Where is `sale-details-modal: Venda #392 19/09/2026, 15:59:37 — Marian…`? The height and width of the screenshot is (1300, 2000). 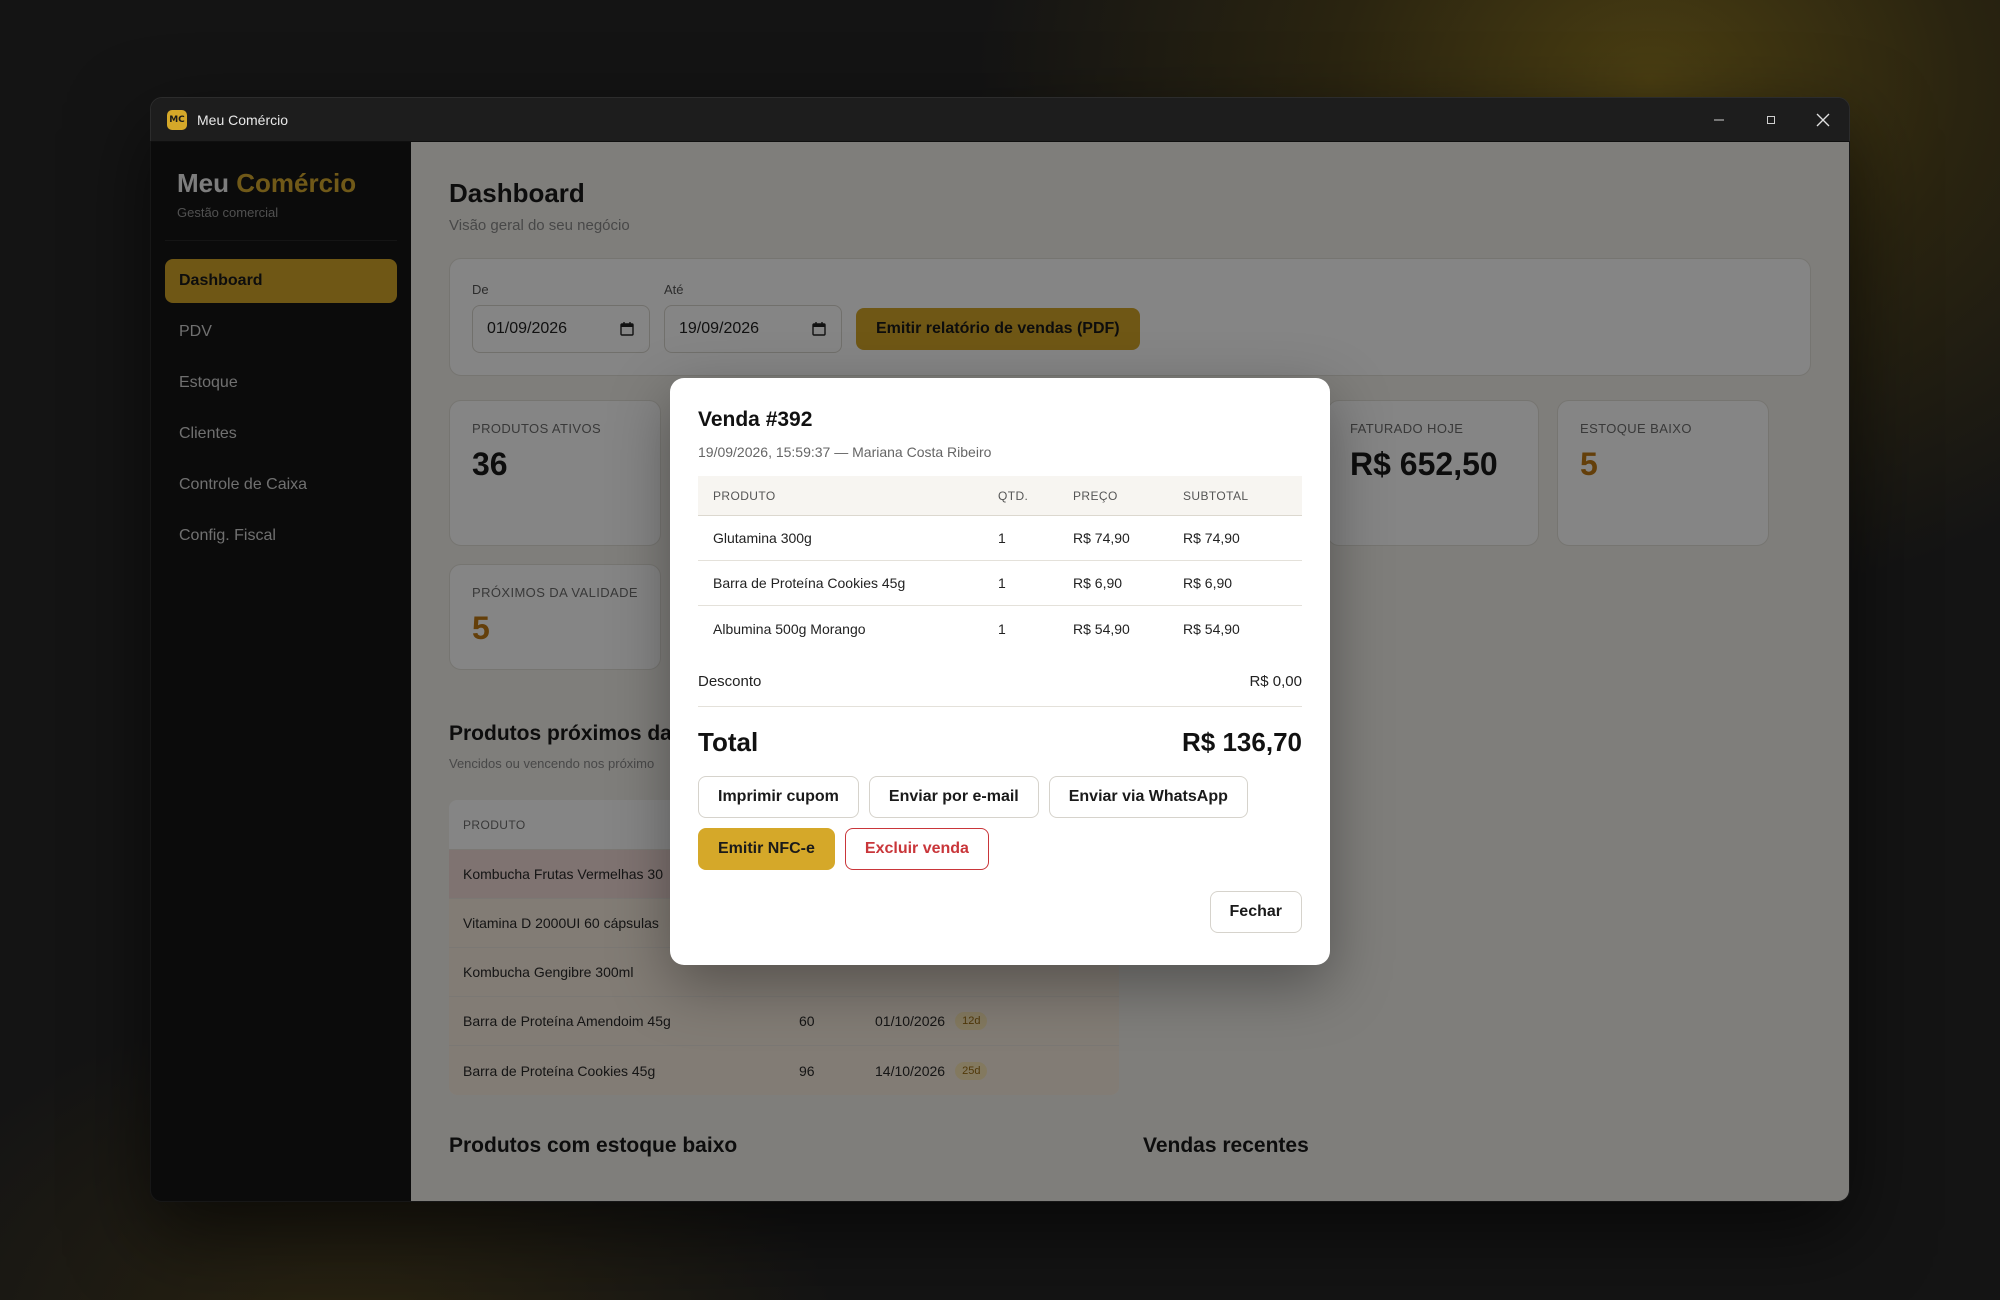 sale-details-modal: Venda #392 19/09/2026, 15:59:37 — Marian… is located at coordinates (1000, 671).